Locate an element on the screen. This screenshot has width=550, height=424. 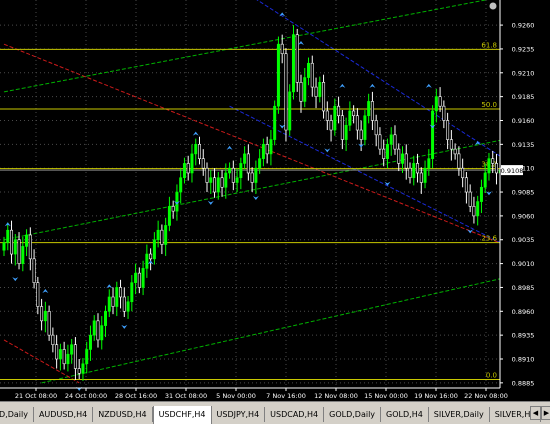
price-axis-background is located at coordinates (525, 200).